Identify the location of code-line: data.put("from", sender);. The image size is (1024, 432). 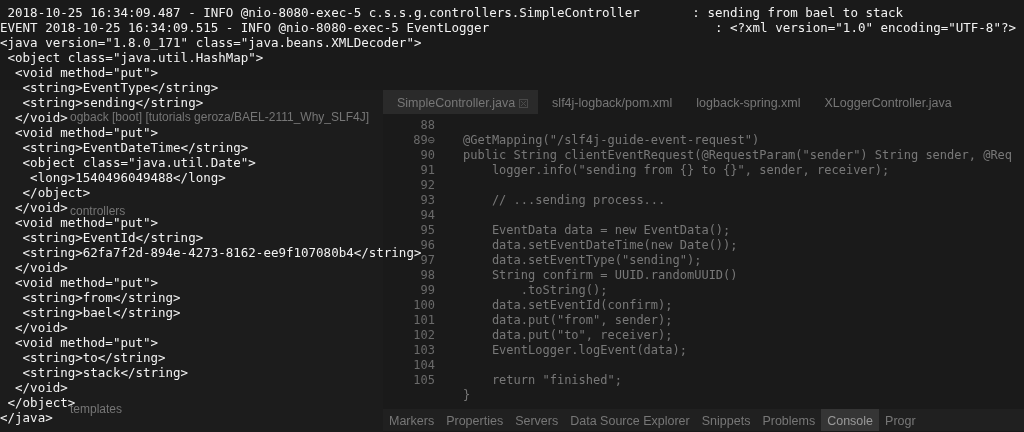
(581, 320).